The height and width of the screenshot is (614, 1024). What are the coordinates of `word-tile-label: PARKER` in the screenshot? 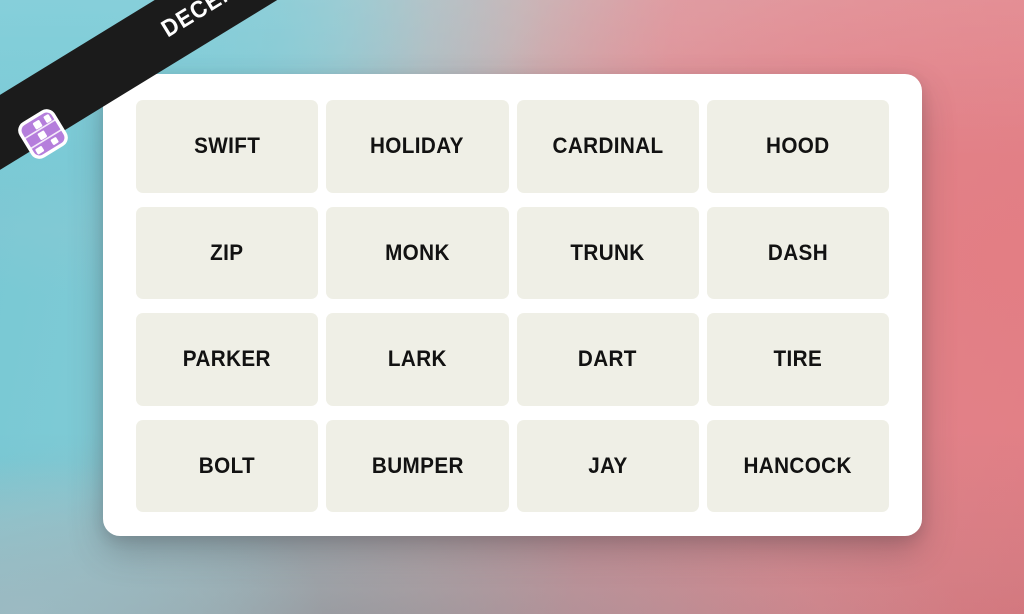 It's located at (227, 359).